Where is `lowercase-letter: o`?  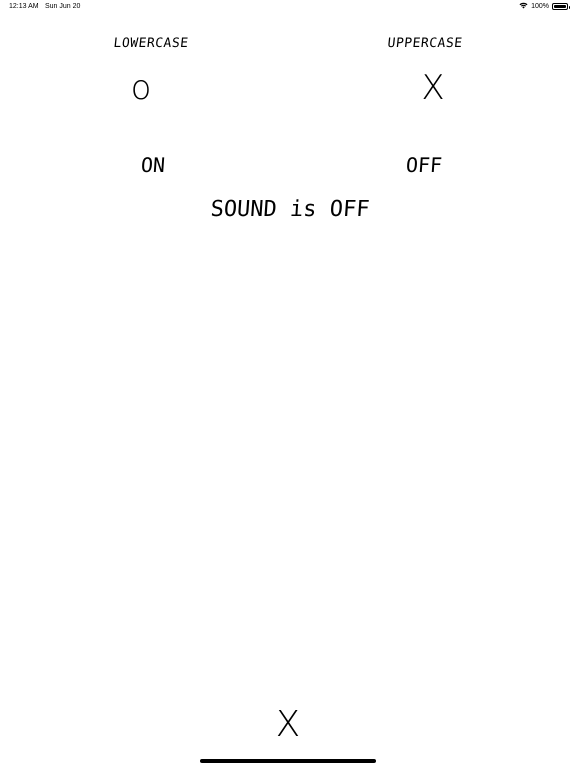
lowercase-letter: o is located at coordinates (141, 88).